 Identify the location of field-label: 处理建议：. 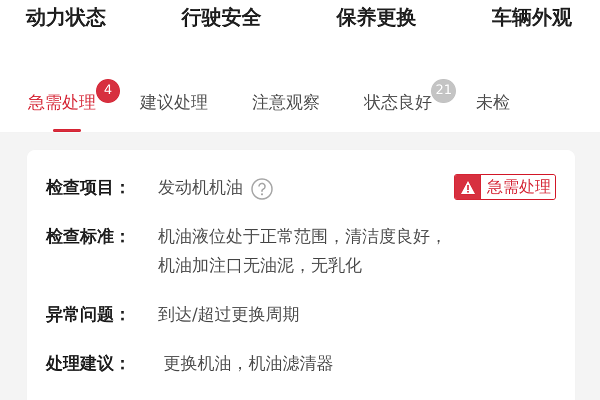
(89, 364).